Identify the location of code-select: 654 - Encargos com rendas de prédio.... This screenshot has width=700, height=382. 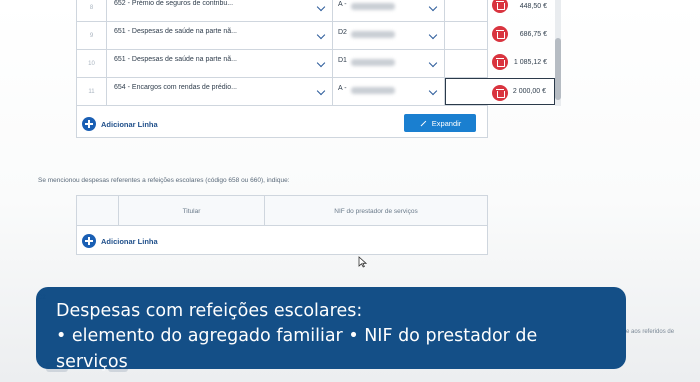
(220, 91).